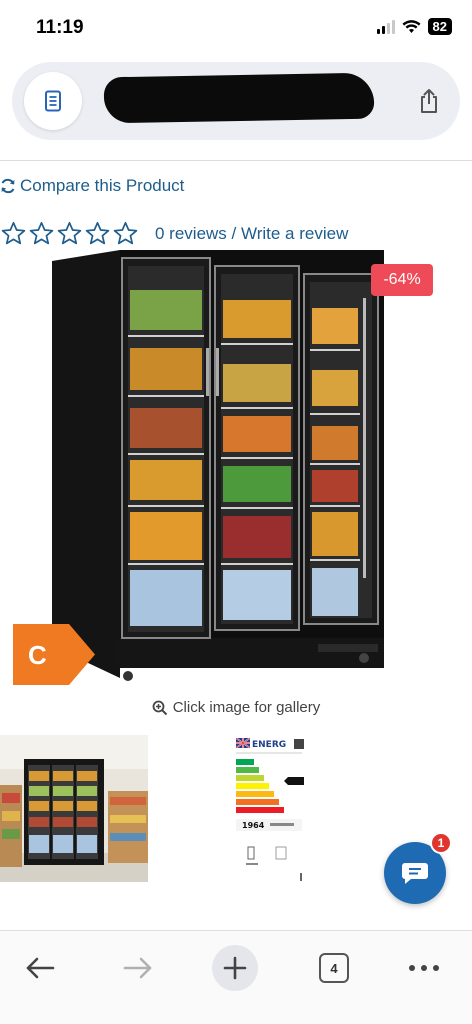 This screenshot has height=1024, width=472. Describe the element at coordinates (247, 707) in the screenshot. I see `gallery-hint-label: Click image for gallery` at that location.